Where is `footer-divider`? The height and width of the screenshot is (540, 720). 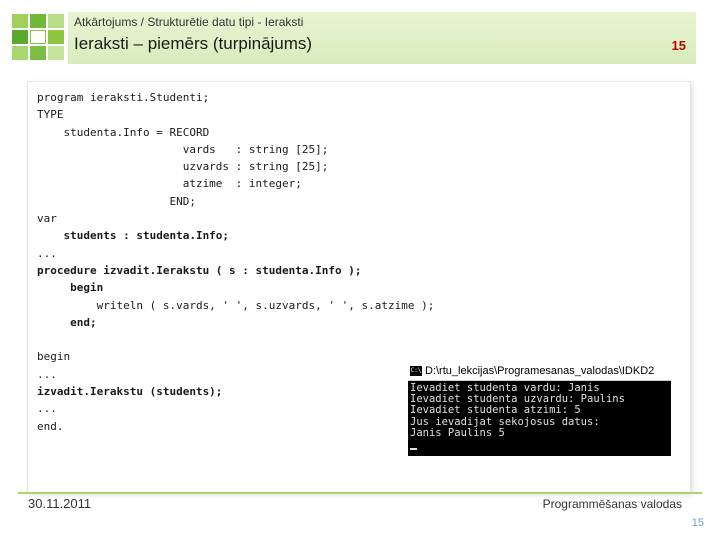
footer-divider is located at coordinates (360, 493).